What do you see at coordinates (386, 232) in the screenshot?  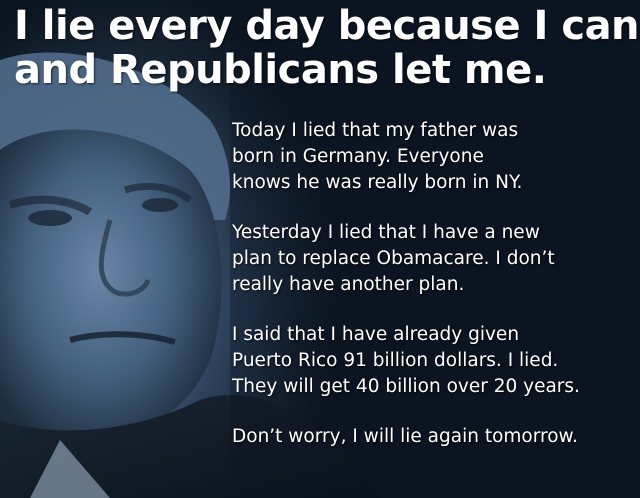 I see `paragraph-line: Yesterday I lied that I have a new` at bounding box center [386, 232].